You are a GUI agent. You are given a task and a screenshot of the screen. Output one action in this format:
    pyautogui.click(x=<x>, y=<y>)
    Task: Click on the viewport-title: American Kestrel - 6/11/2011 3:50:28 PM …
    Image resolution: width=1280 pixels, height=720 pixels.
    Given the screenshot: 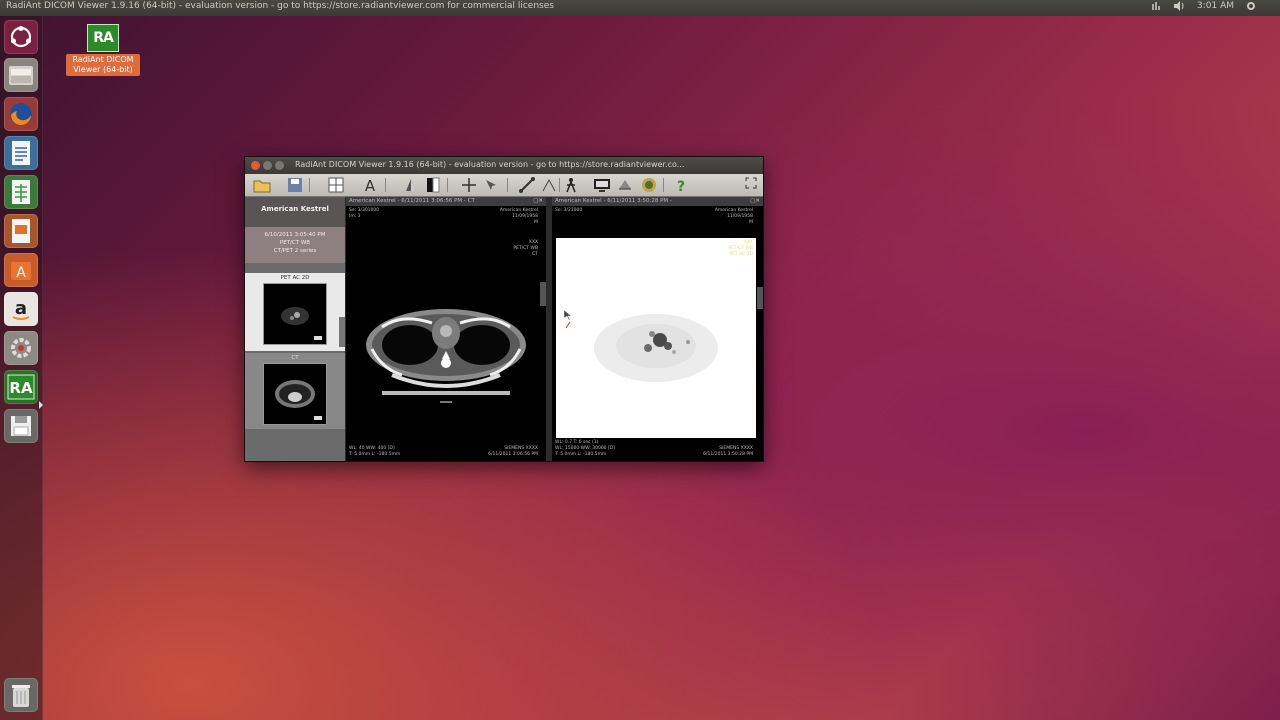 What is the action you would take?
    pyautogui.click(x=613, y=201)
    